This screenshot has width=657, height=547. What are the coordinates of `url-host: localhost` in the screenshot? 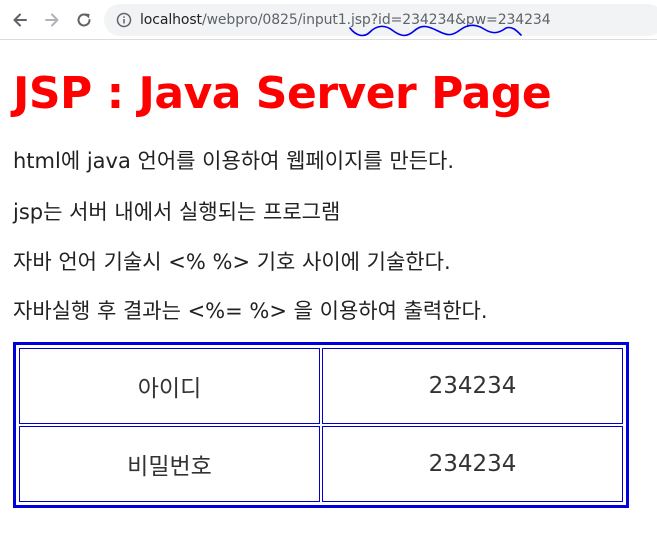 It's located at (171, 20).